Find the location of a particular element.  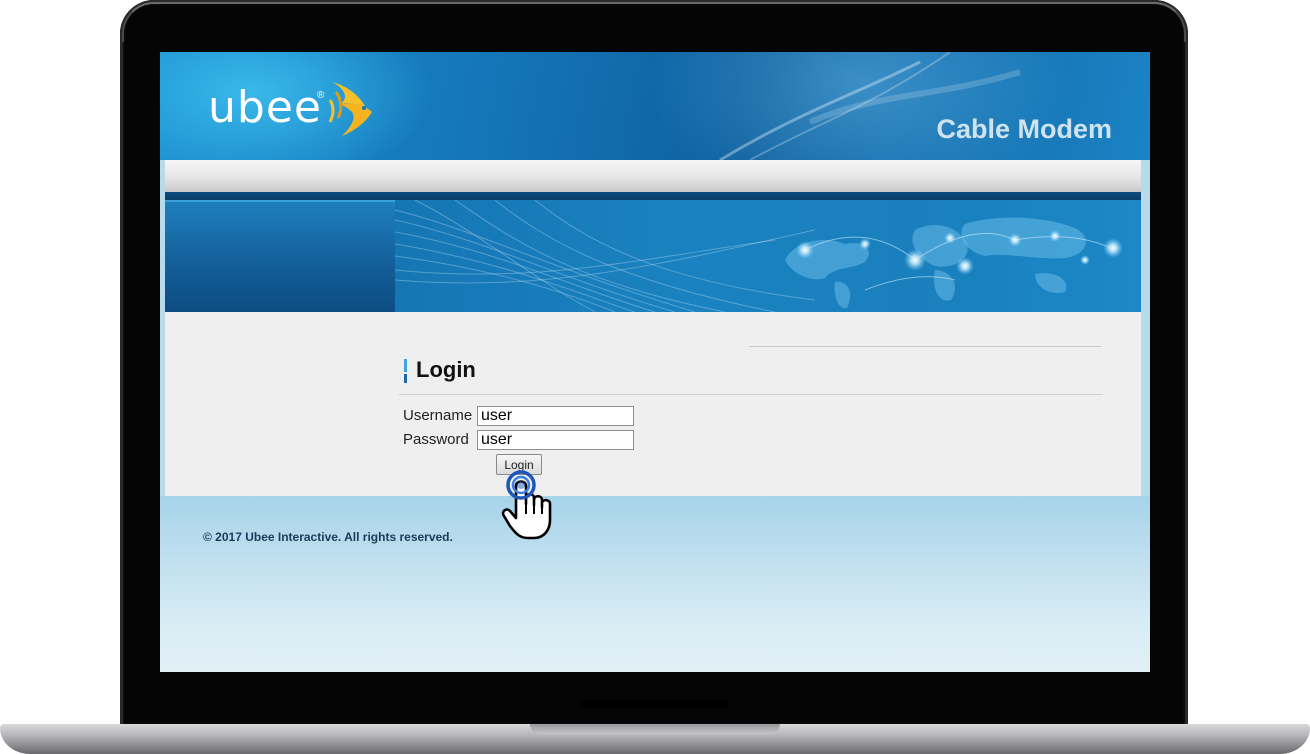

heading-divider is located at coordinates (751, 394).